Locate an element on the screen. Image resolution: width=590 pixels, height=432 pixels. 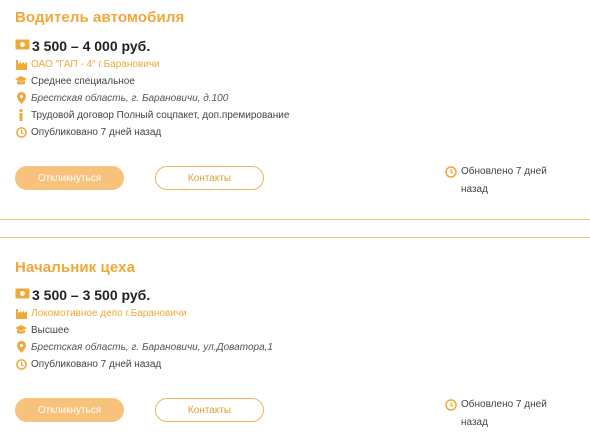
salary-row: 3 500 – 3 500 руб. is located at coordinates (82, 295).